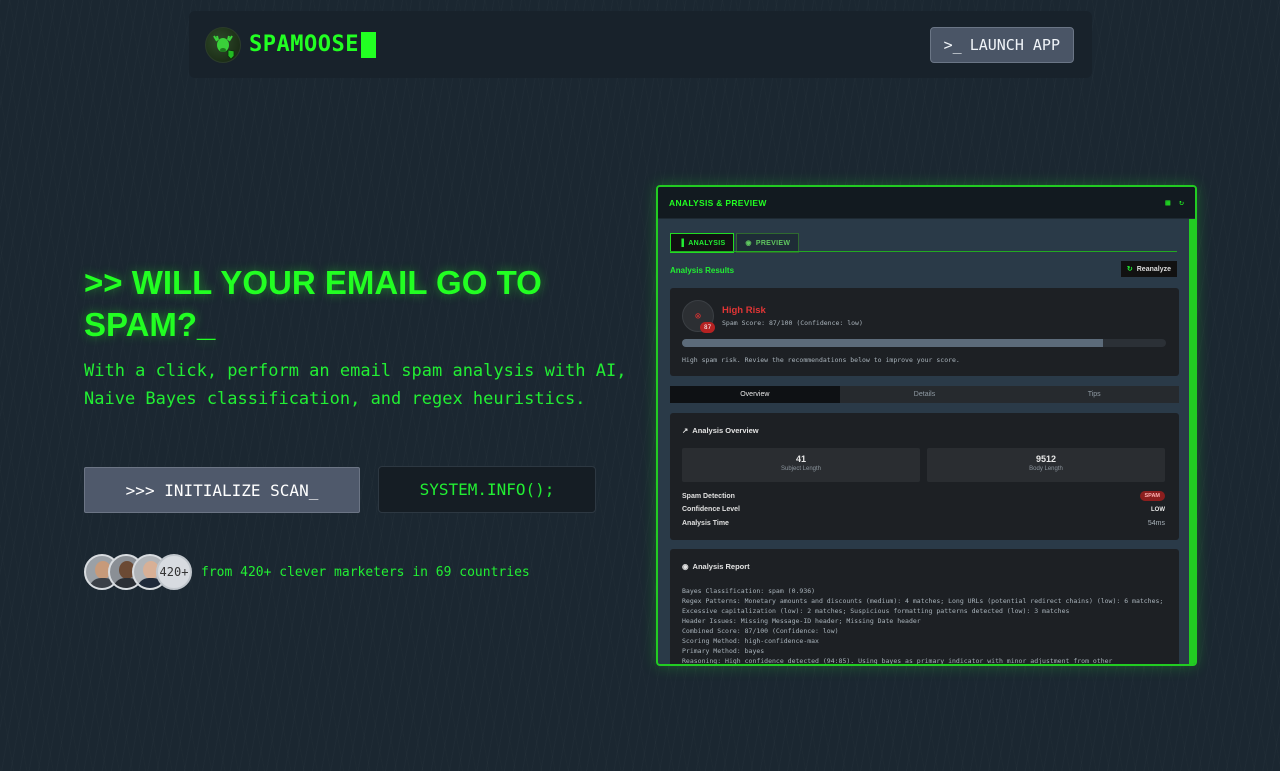 The width and height of the screenshot is (1280, 771). What do you see at coordinates (222, 490) in the screenshot?
I see `initialize-scan-button: >>> INITIALIZE SCAN_` at bounding box center [222, 490].